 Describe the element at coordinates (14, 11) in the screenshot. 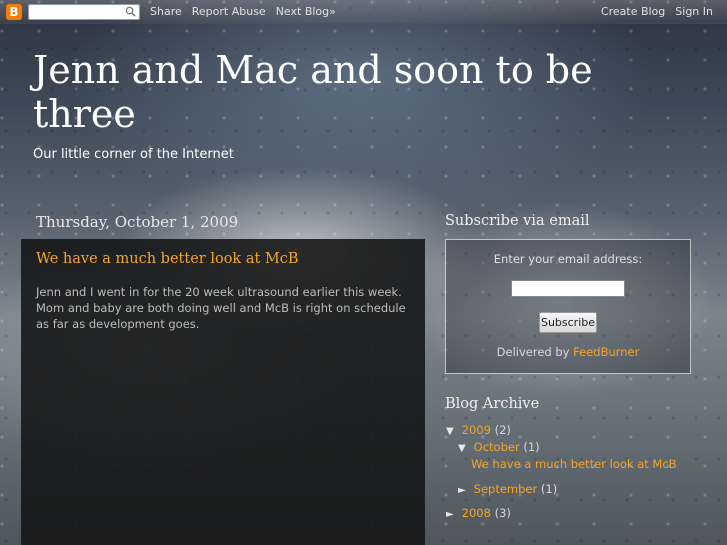

I see `blogger-logo-icon: B` at that location.